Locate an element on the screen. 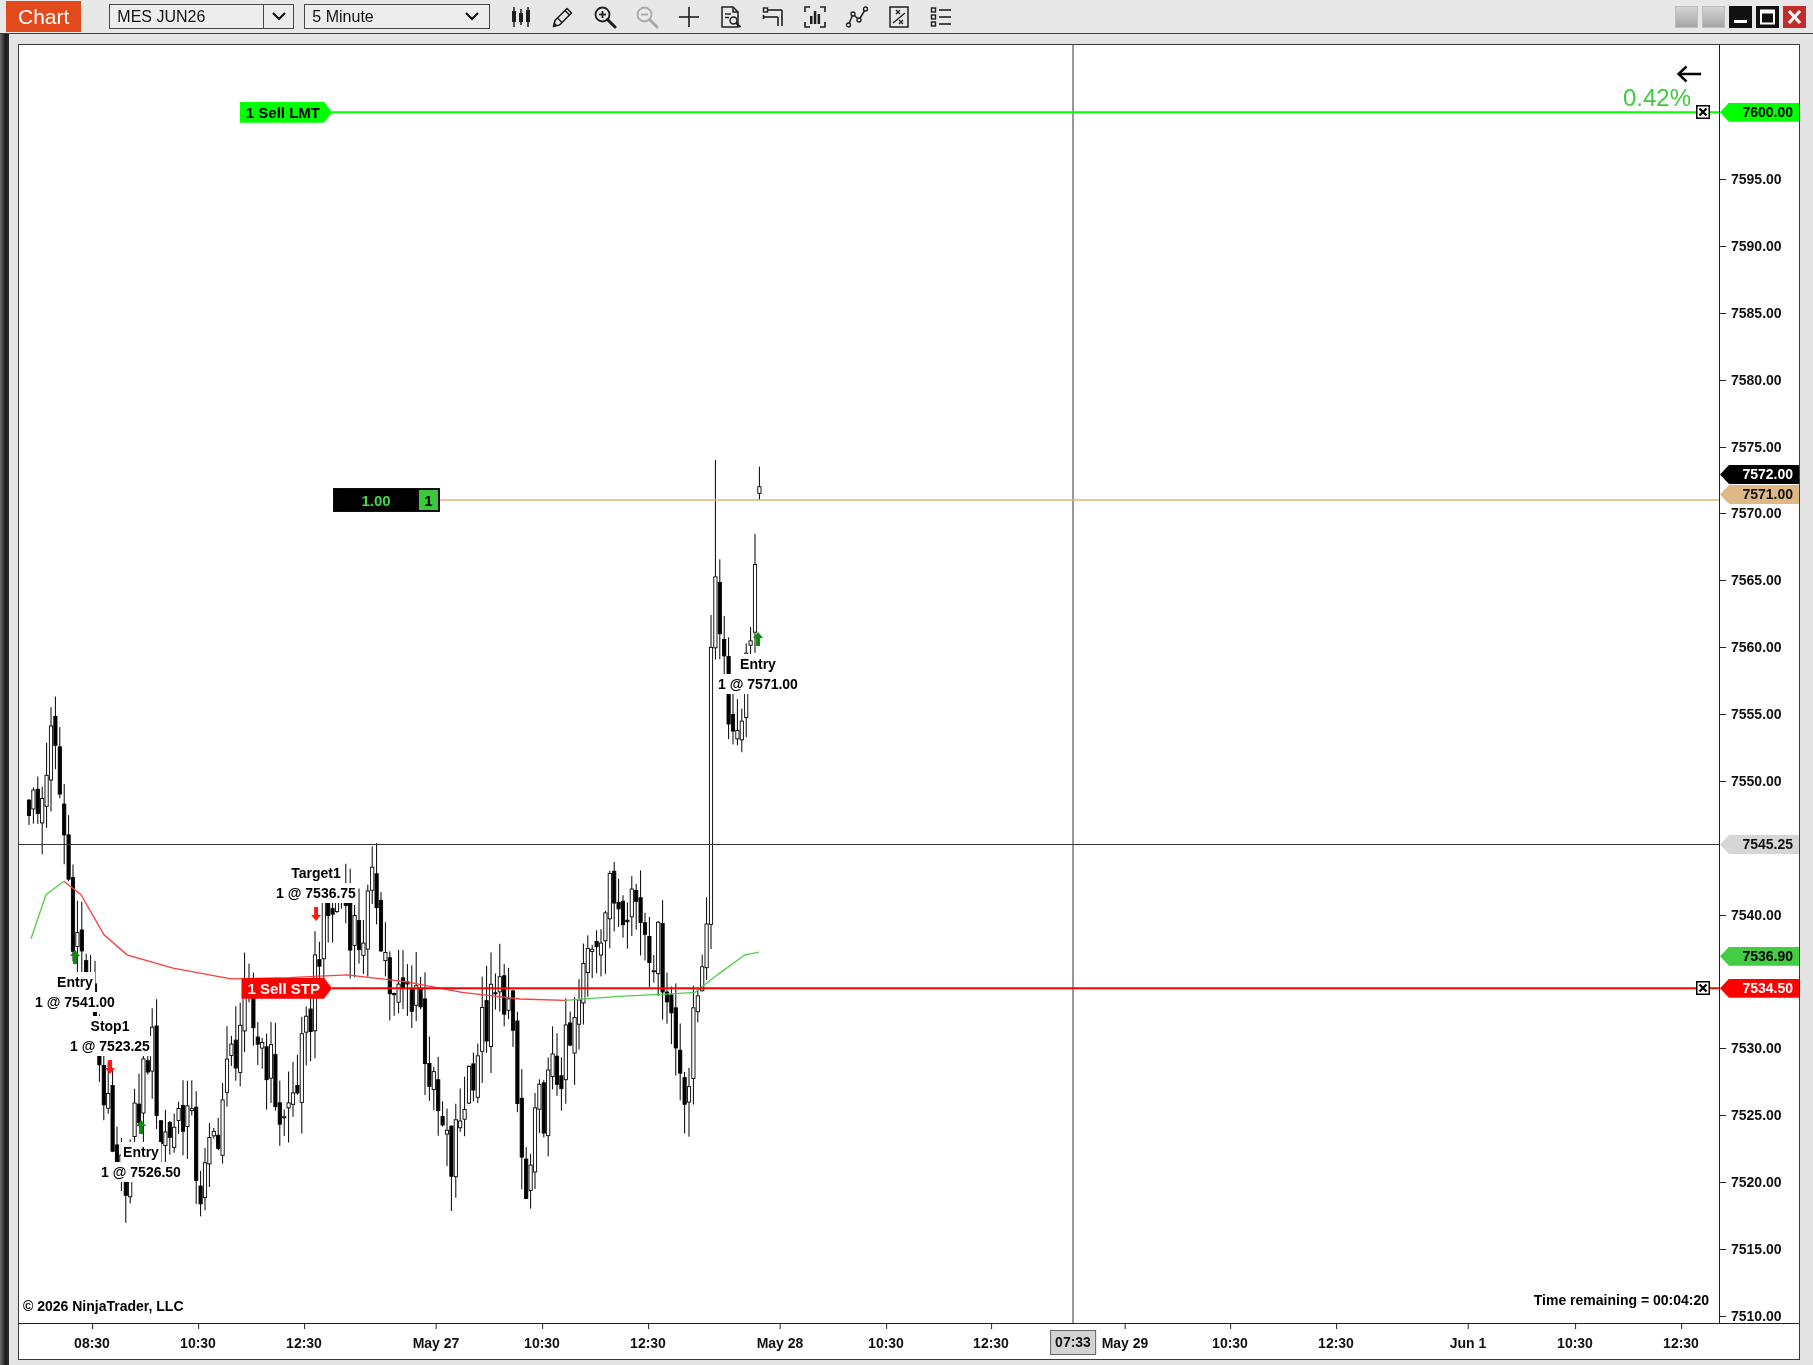  price-tick: 7525.00 is located at coordinates (1751, 1115).